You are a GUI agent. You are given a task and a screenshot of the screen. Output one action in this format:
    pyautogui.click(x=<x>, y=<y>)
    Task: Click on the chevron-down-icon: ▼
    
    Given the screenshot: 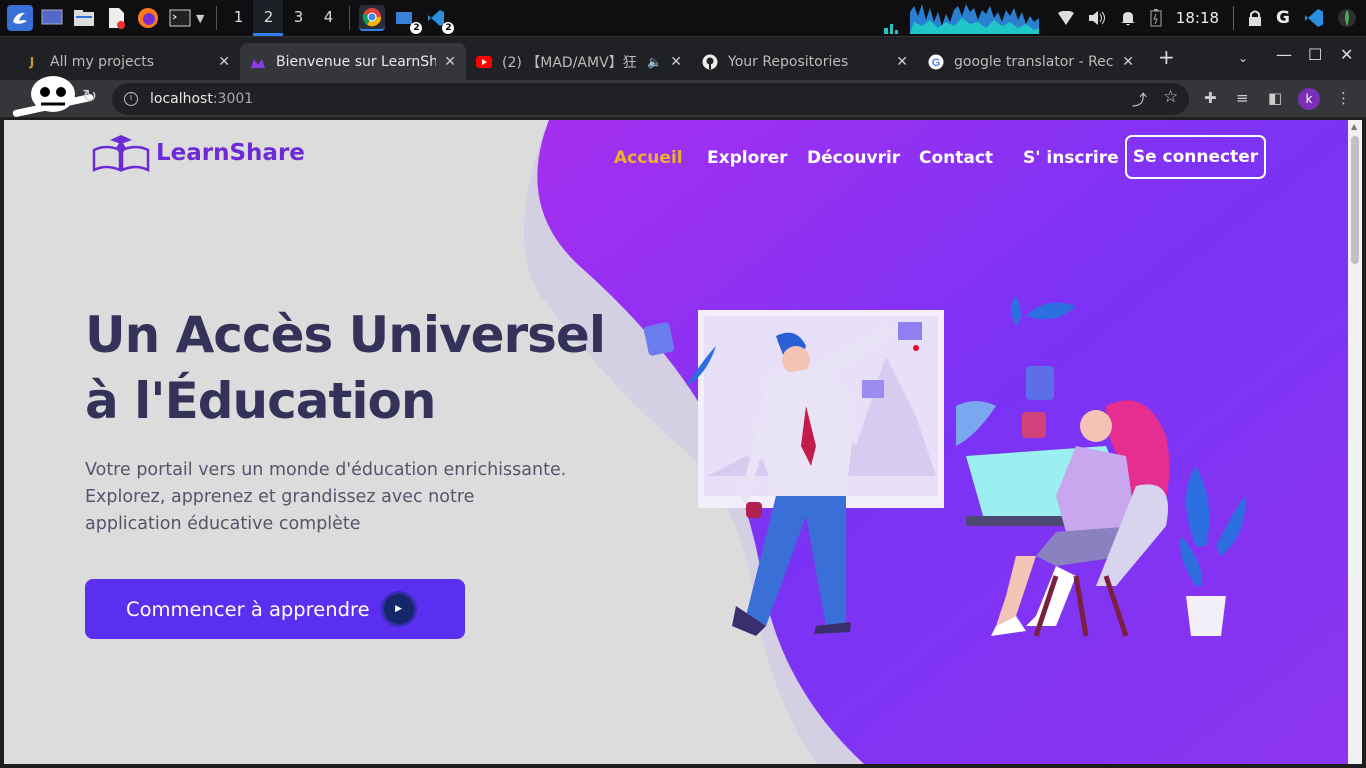 What is the action you would take?
    pyautogui.click(x=200, y=18)
    